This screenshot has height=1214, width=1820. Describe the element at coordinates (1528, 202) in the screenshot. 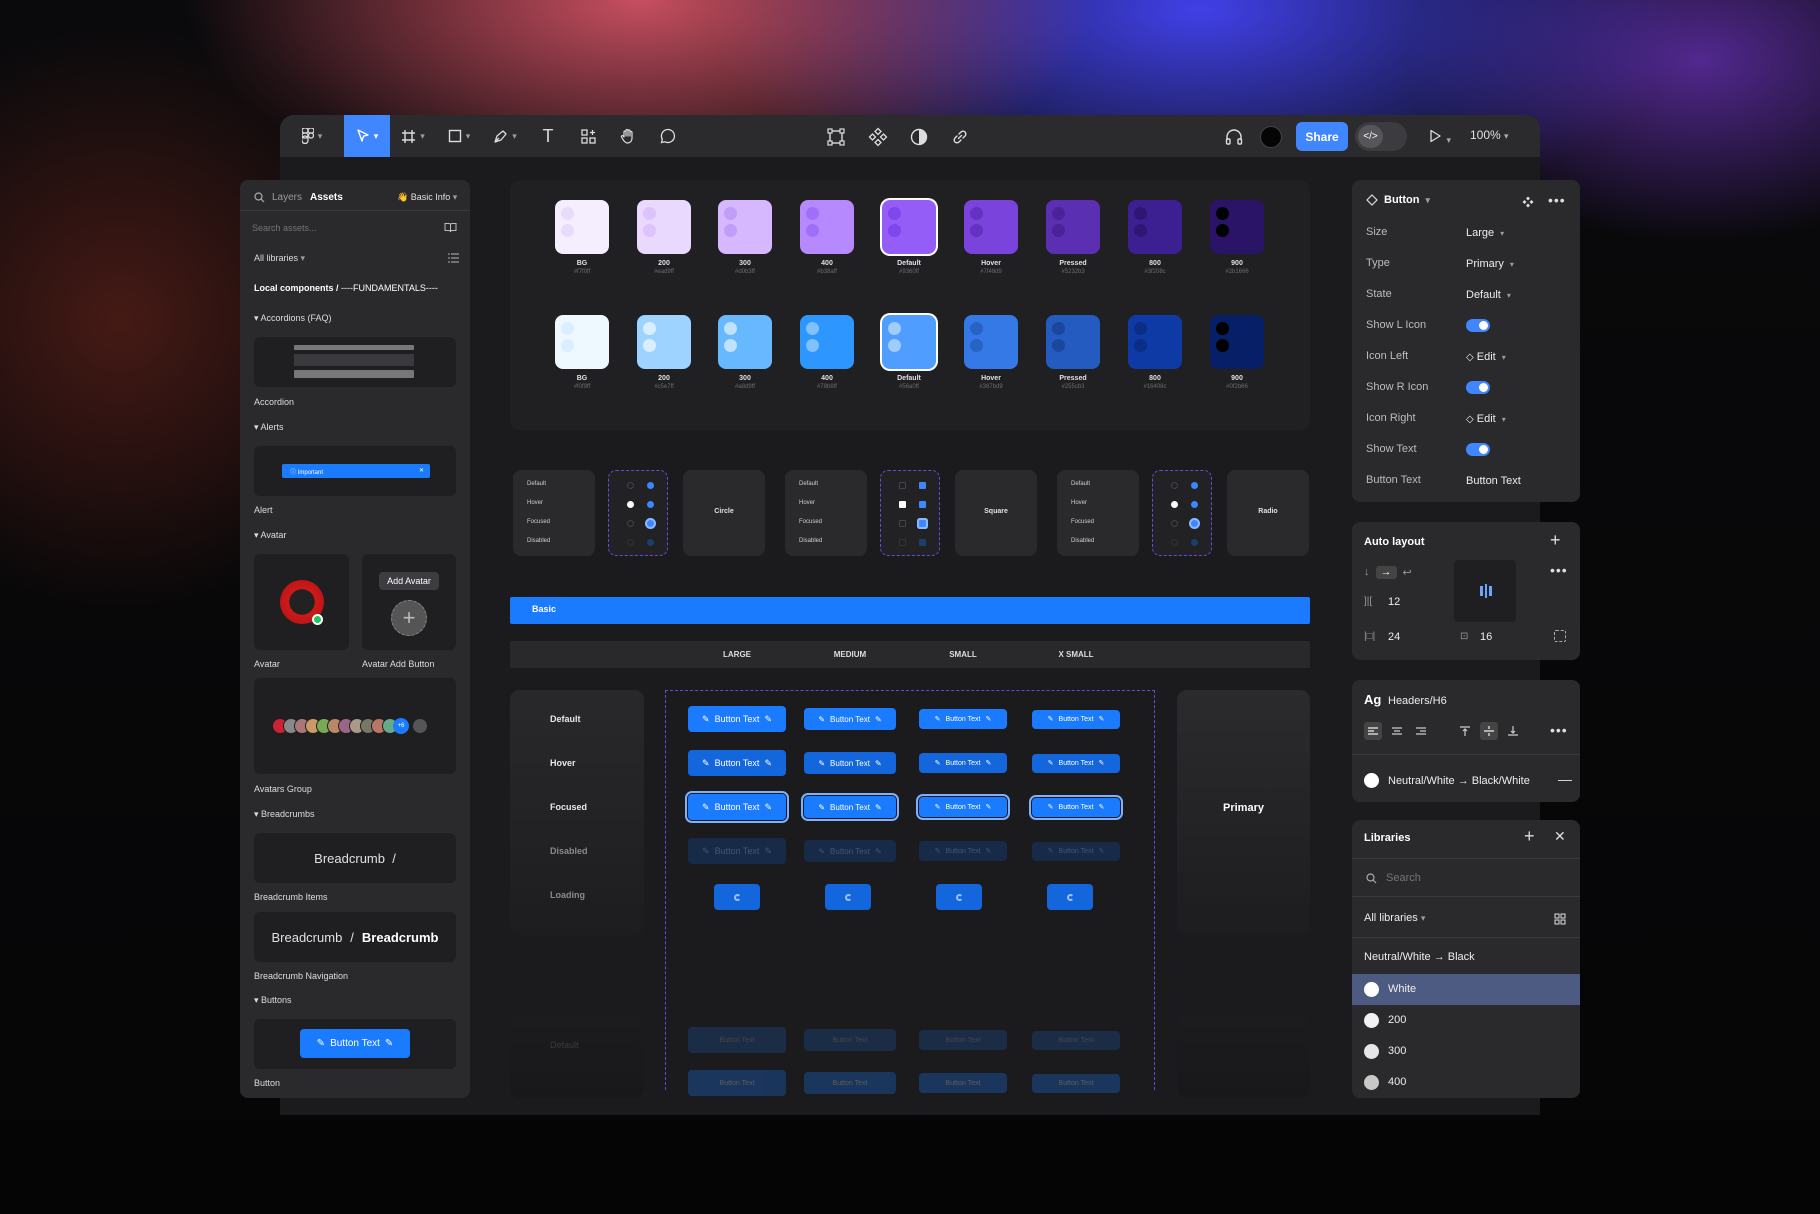

I see `go-to-main-component-icon` at that location.